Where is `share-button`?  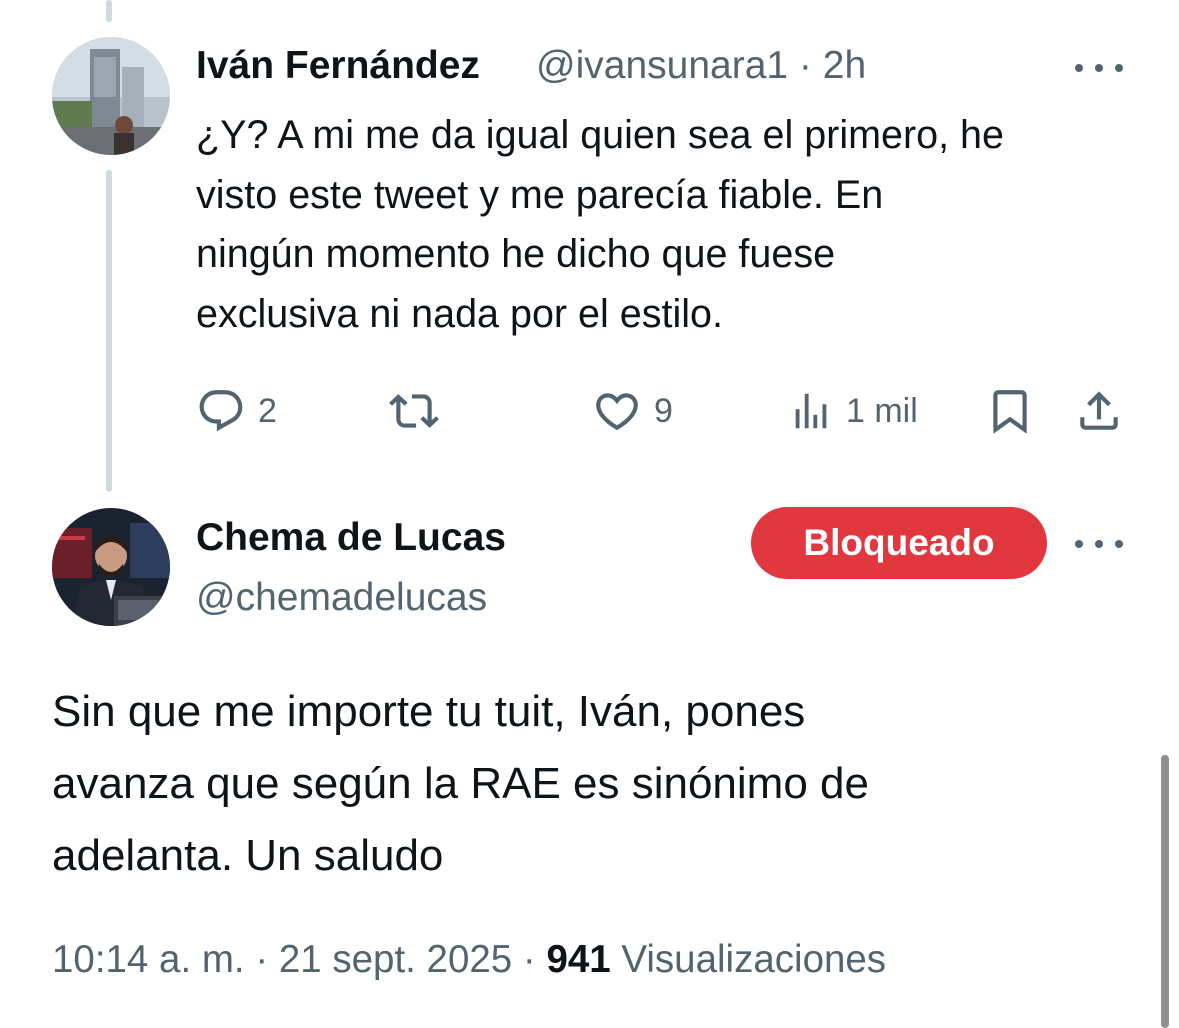
share-button is located at coordinates (1099, 411).